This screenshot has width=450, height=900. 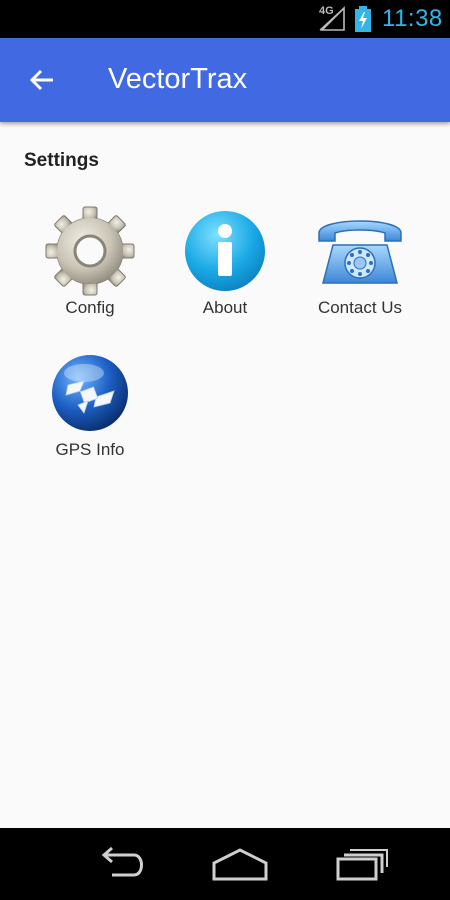 I want to click on info-icon, so click(x=225, y=251).